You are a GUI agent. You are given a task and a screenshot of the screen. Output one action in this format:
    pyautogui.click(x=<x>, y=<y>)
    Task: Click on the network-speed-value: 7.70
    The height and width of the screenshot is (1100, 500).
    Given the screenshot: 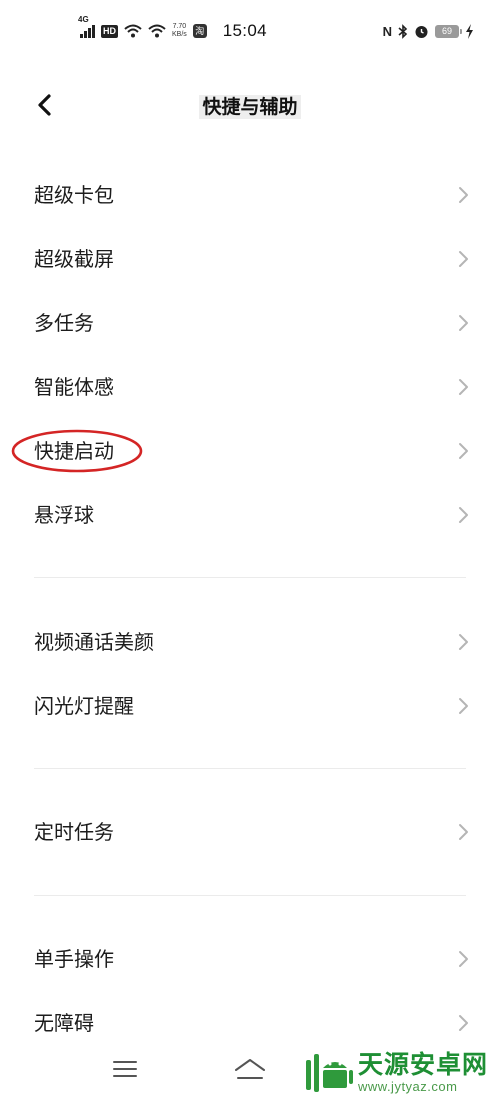 What is the action you would take?
    pyautogui.click(x=179, y=26)
    